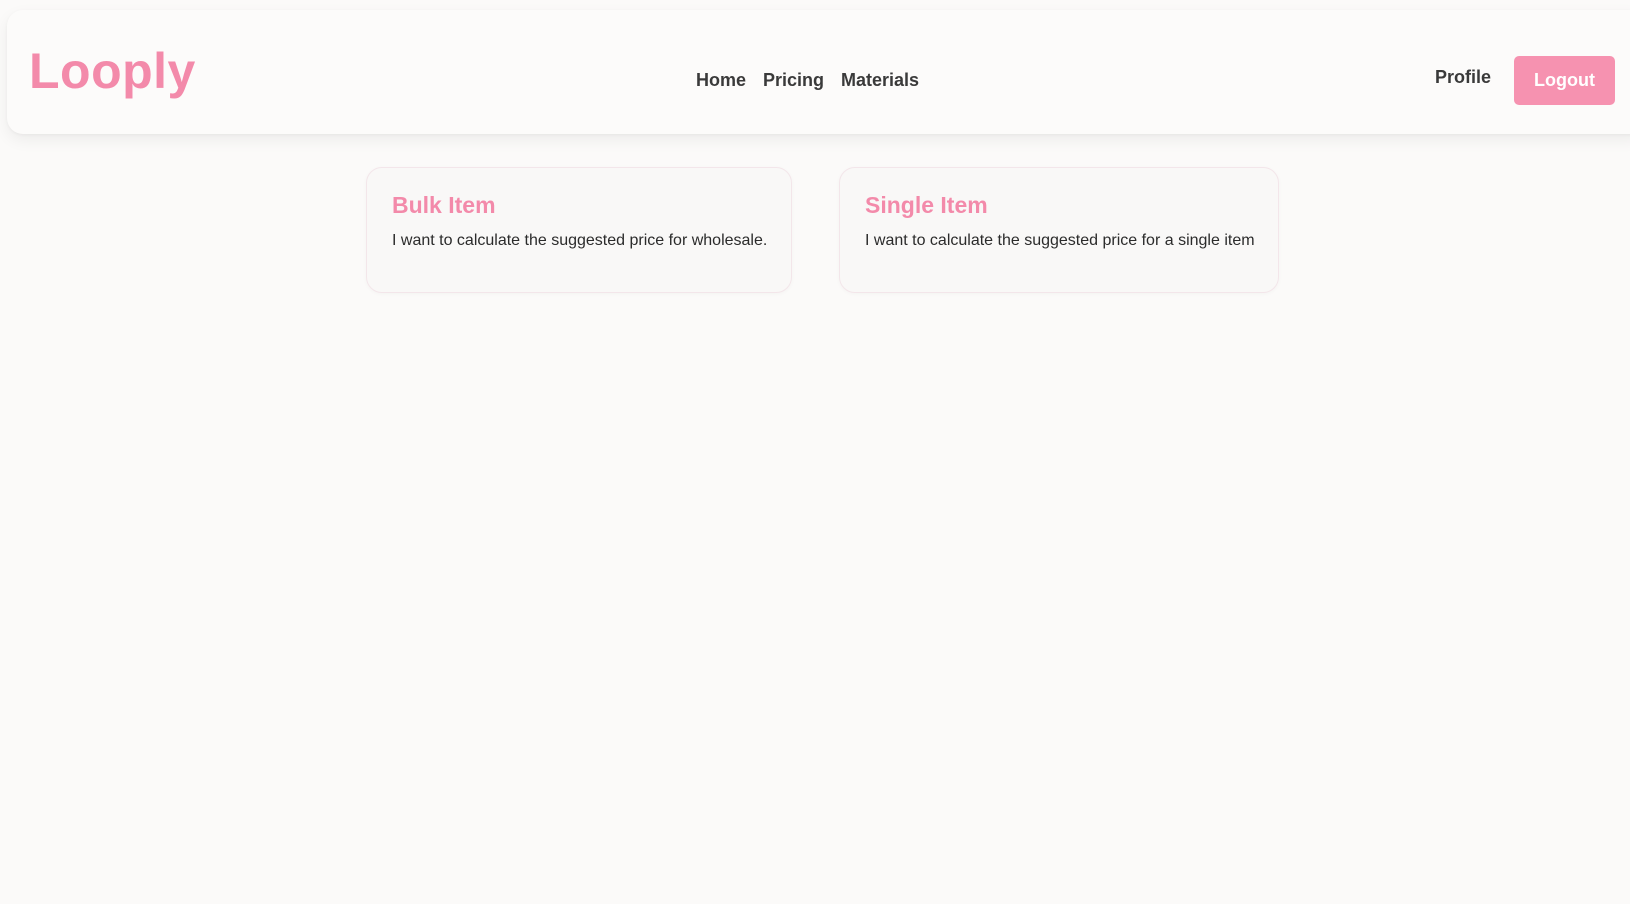 This screenshot has width=1630, height=904. I want to click on card-title: Single Item, so click(926, 205).